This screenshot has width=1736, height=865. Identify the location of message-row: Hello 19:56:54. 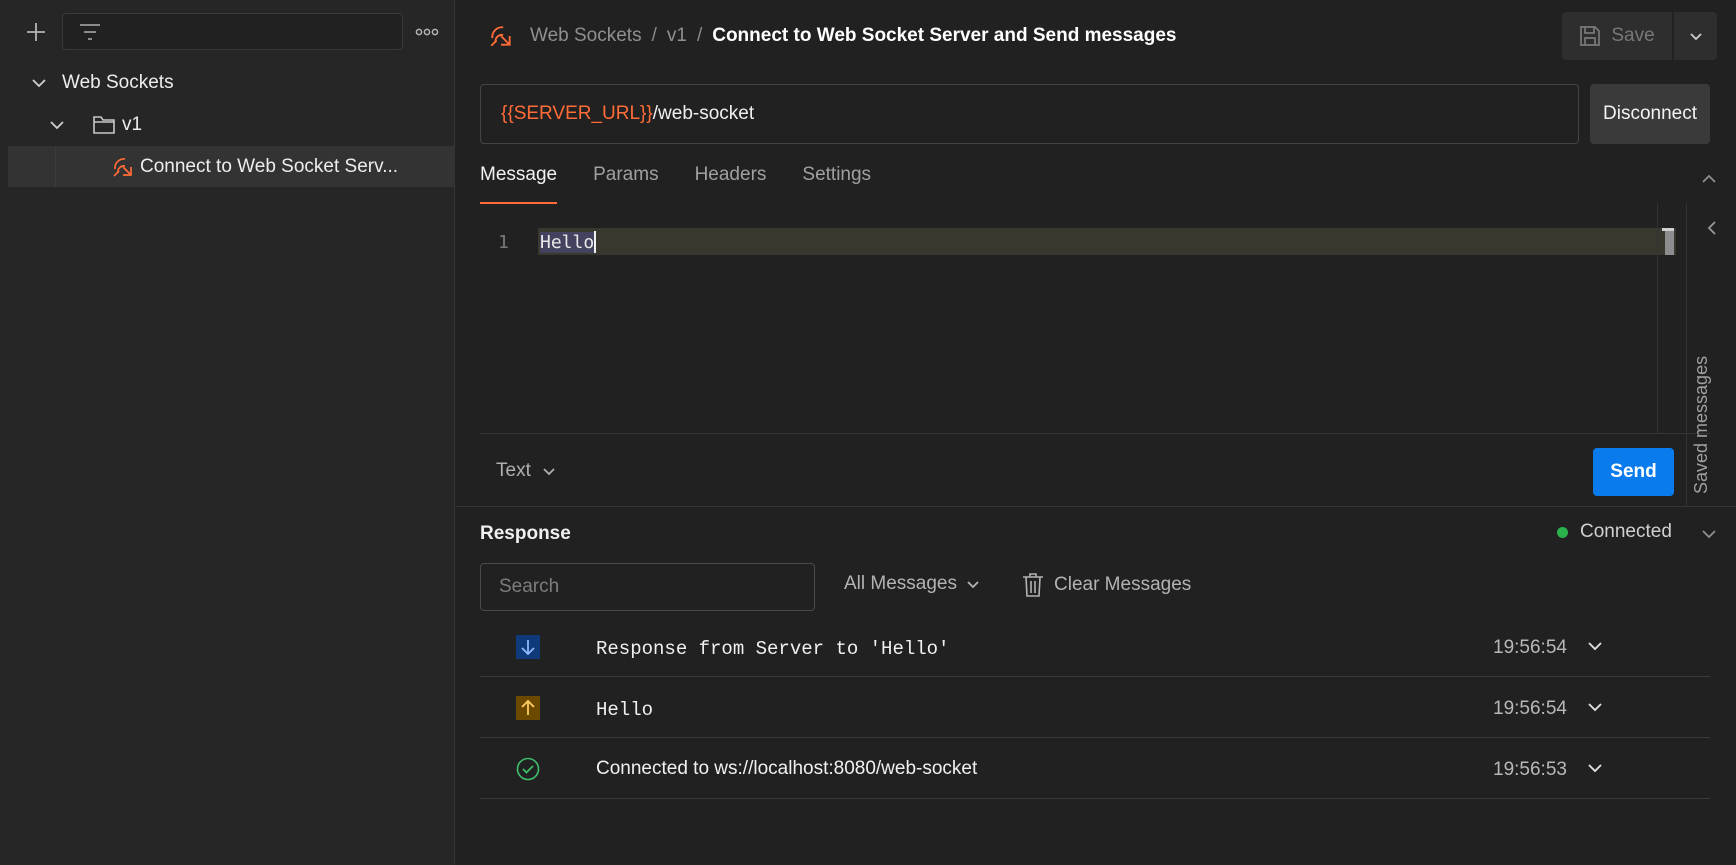
(1095, 707).